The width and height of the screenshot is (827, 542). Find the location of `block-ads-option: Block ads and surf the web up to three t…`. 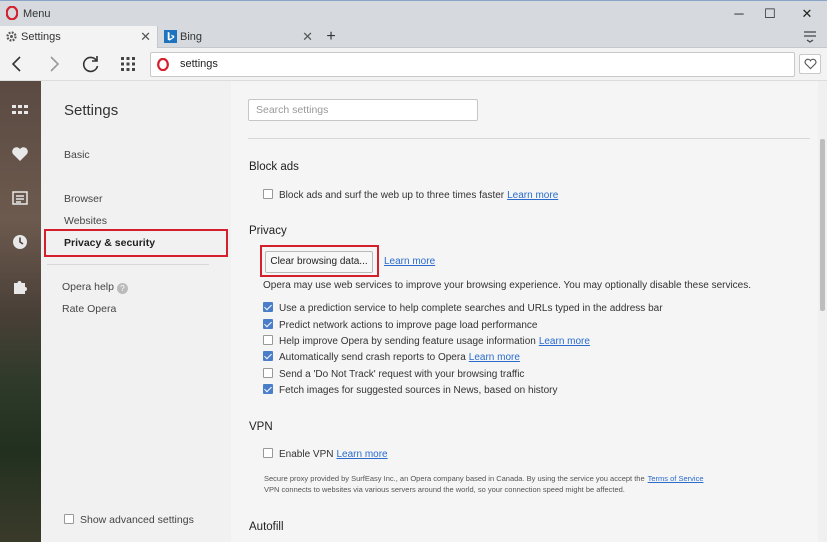

block-ads-option: Block ads and surf the web up to three t… is located at coordinates (410, 196).